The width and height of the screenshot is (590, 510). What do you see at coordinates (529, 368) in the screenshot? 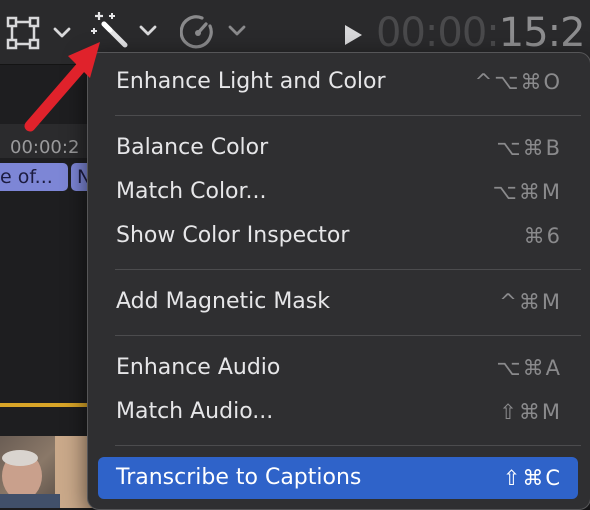
I see `menu-item-shortcut: ⌥⌘A` at bounding box center [529, 368].